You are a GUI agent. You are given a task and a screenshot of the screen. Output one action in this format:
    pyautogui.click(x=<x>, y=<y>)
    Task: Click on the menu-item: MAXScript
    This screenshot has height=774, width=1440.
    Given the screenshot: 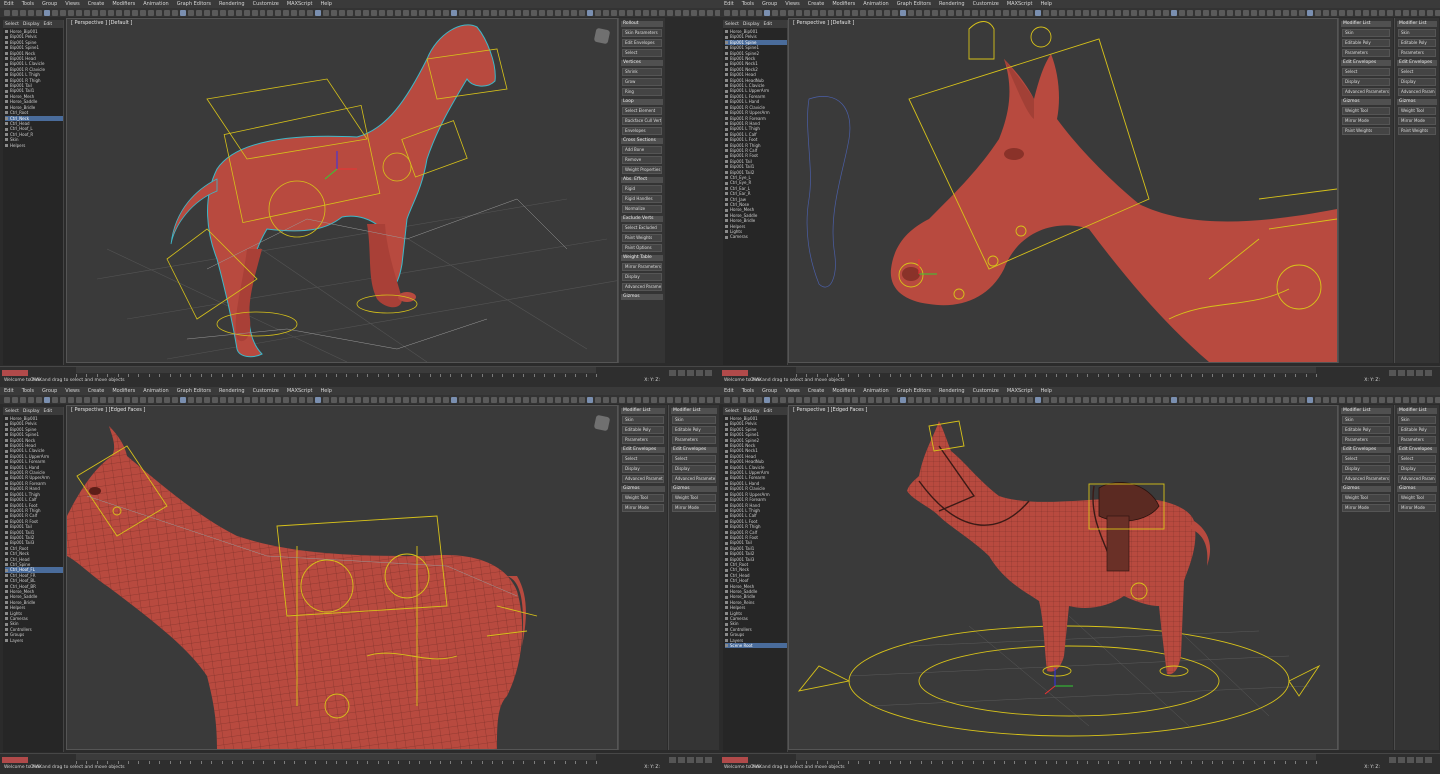 What is the action you would take?
    pyautogui.click(x=300, y=391)
    